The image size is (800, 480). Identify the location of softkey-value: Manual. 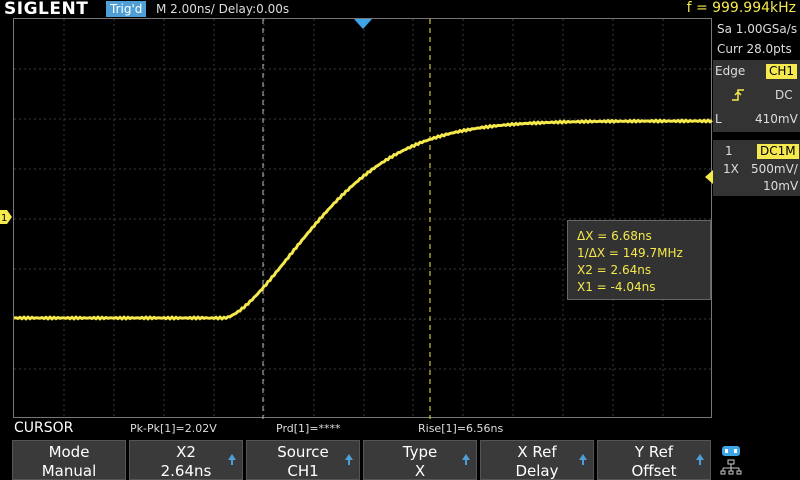
(69, 471).